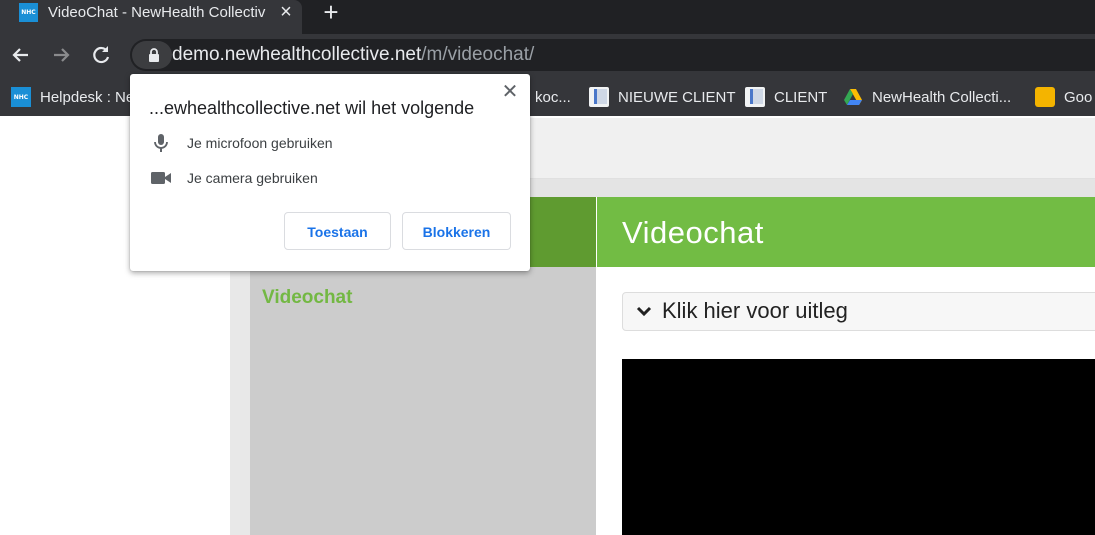  I want to click on page-header: Videochat, so click(846, 232).